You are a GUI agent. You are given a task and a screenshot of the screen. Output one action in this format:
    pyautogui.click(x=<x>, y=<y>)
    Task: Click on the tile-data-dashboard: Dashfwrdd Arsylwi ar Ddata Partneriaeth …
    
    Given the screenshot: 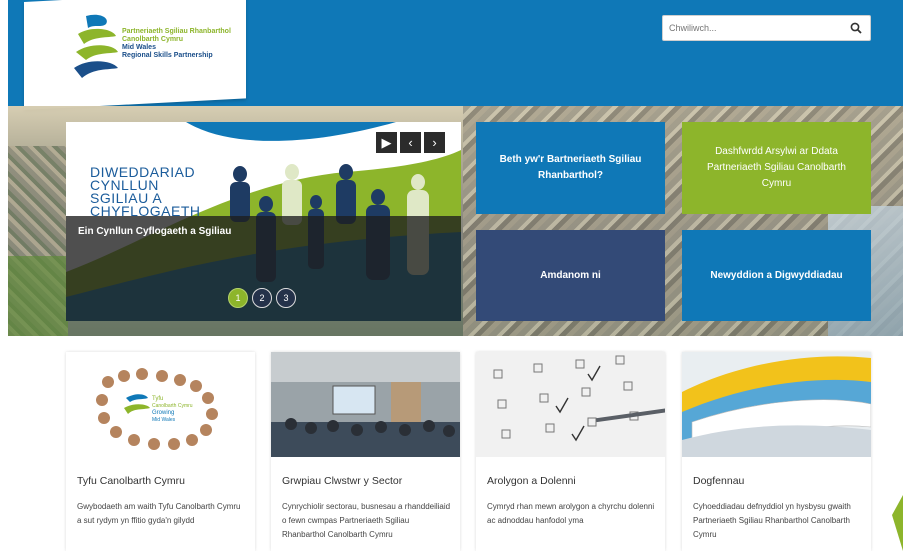 What is the action you would take?
    pyautogui.click(x=776, y=168)
    